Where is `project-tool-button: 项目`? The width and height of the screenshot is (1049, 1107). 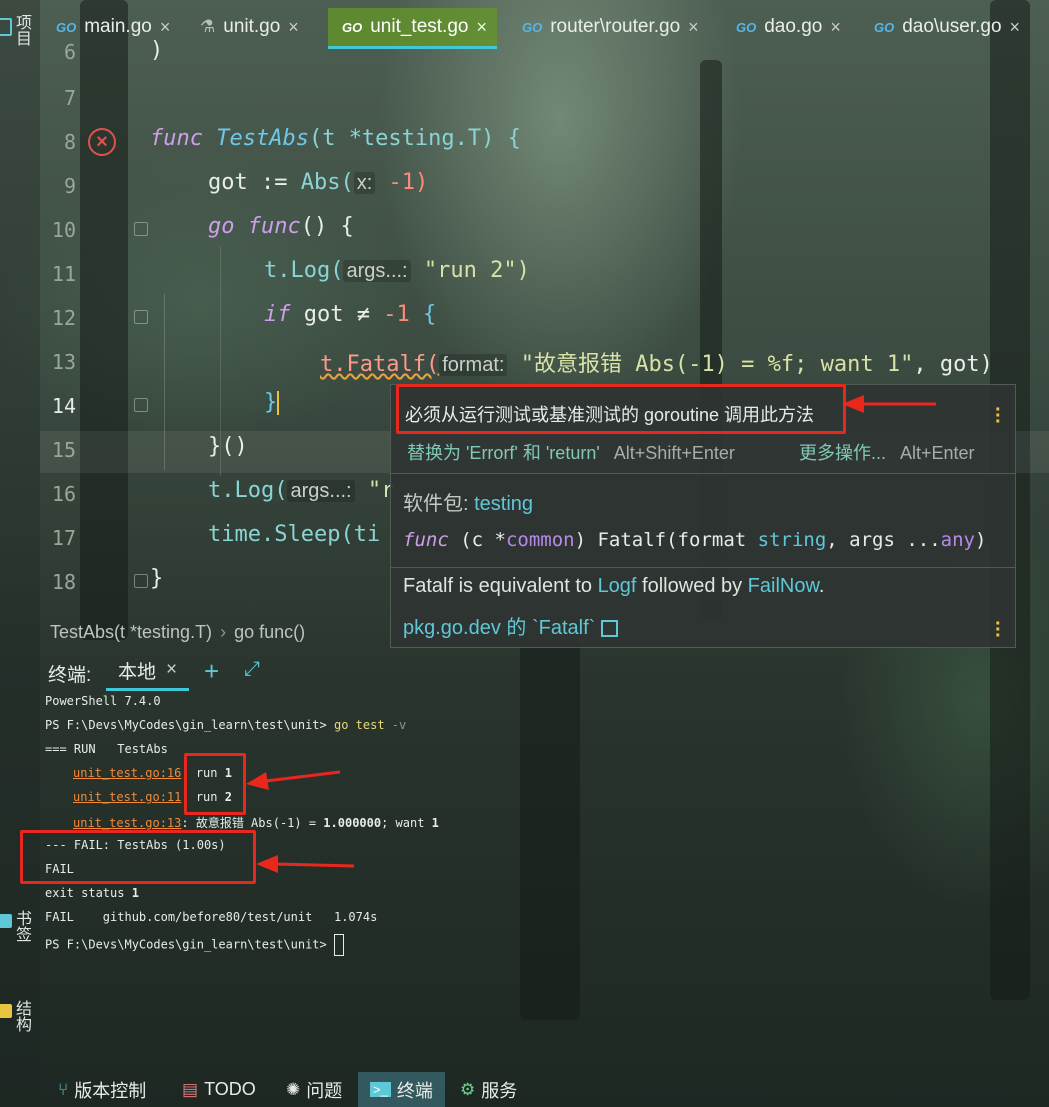
project-tool-button: 项目 is located at coordinates (15, 30).